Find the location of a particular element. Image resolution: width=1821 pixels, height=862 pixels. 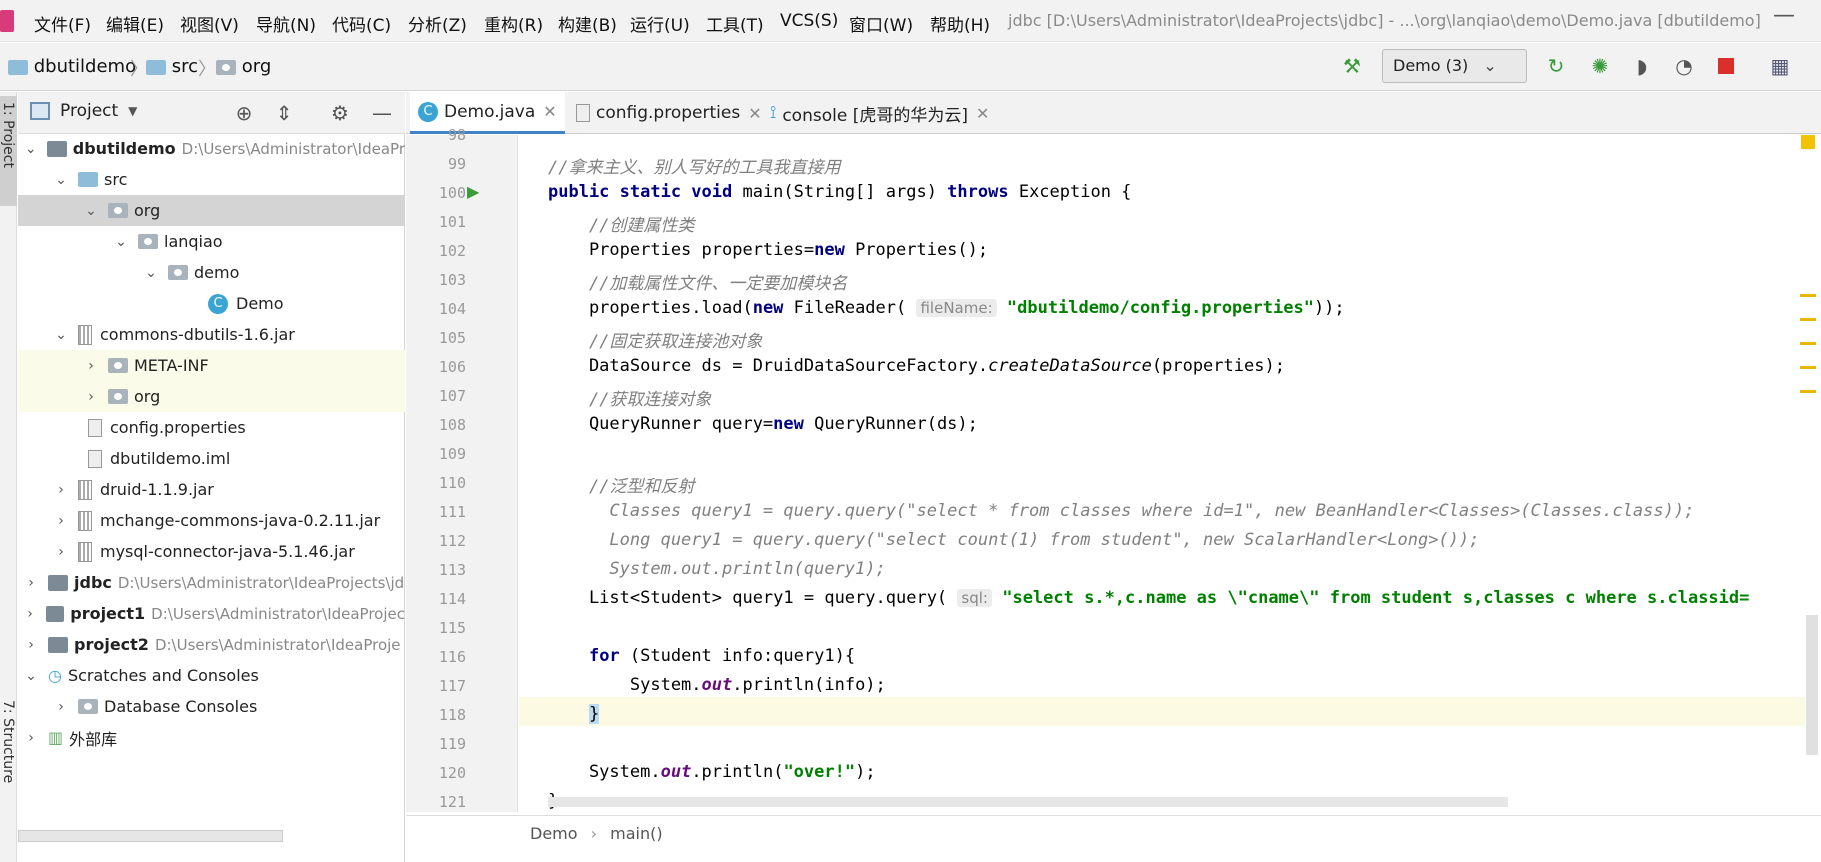

tree-item-scratches: ⌄ ◷ Scratches and Consoles is located at coordinates (211, 675).